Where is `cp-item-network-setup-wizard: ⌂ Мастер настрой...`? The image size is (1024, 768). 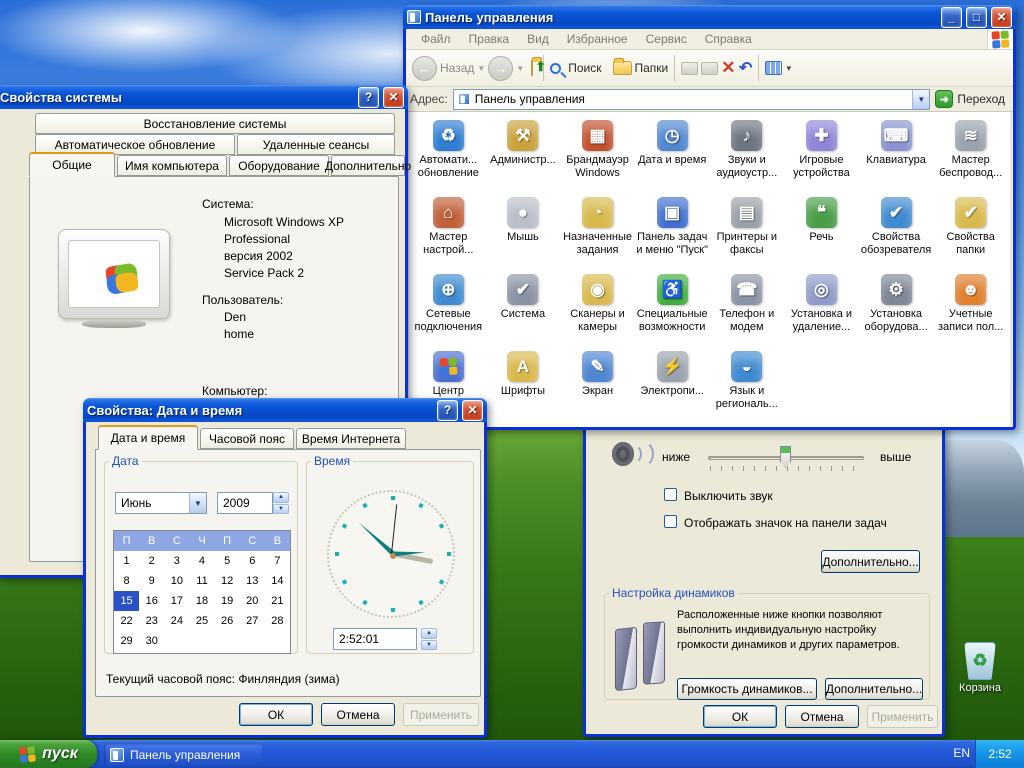
cp-item-network-setup-wizard: ⌂ Мастер настрой... is located at coordinates (448, 235).